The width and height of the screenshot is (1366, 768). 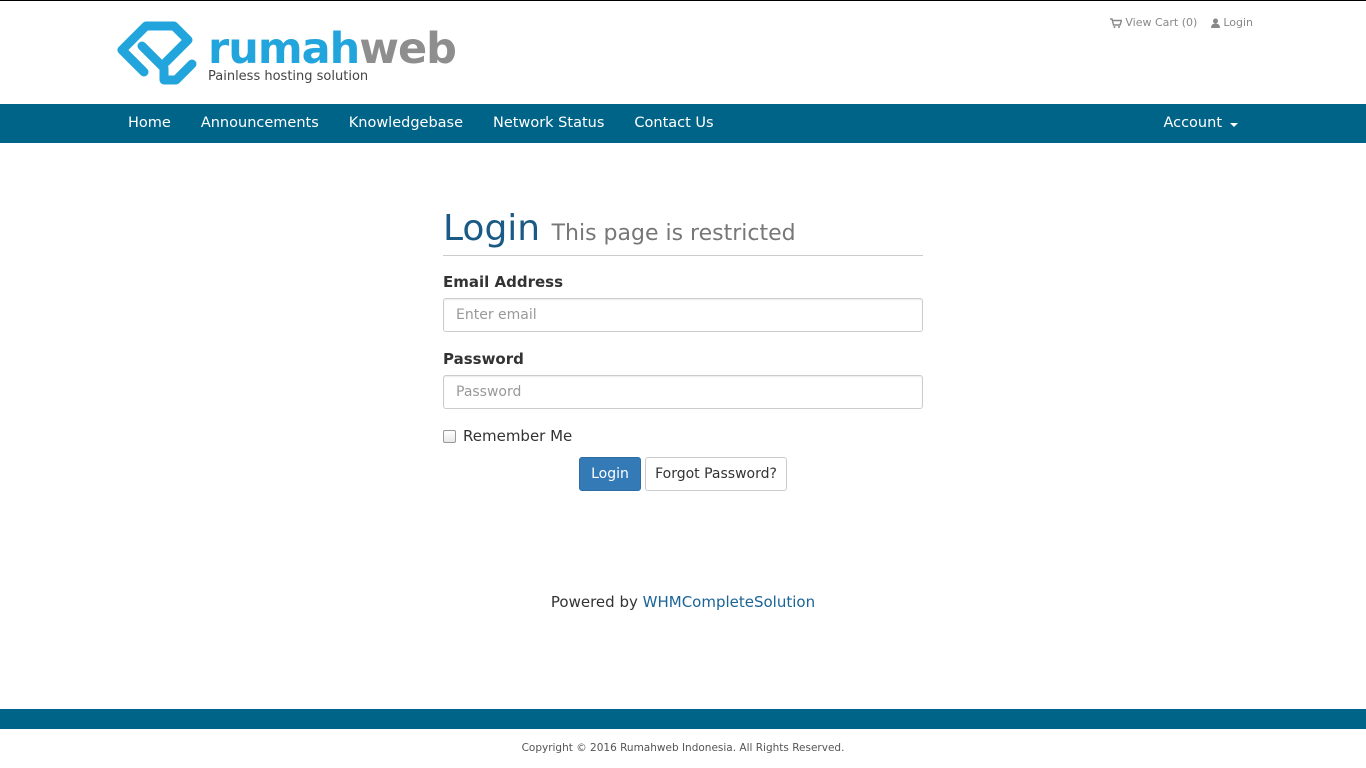 I want to click on footer-bar, so click(x=683, y=719).